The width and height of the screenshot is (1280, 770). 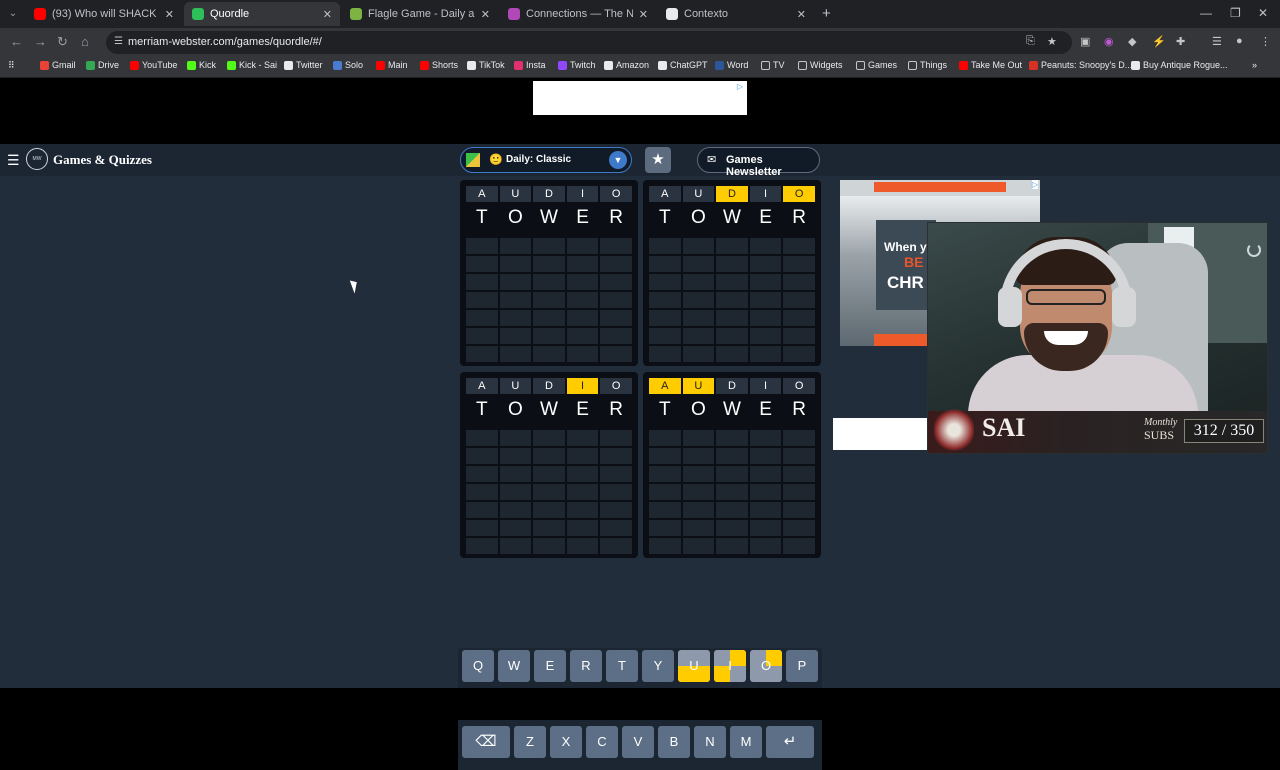 What do you see at coordinates (577, 65) in the screenshot?
I see `bookmark-twitch: Twitch` at bounding box center [577, 65].